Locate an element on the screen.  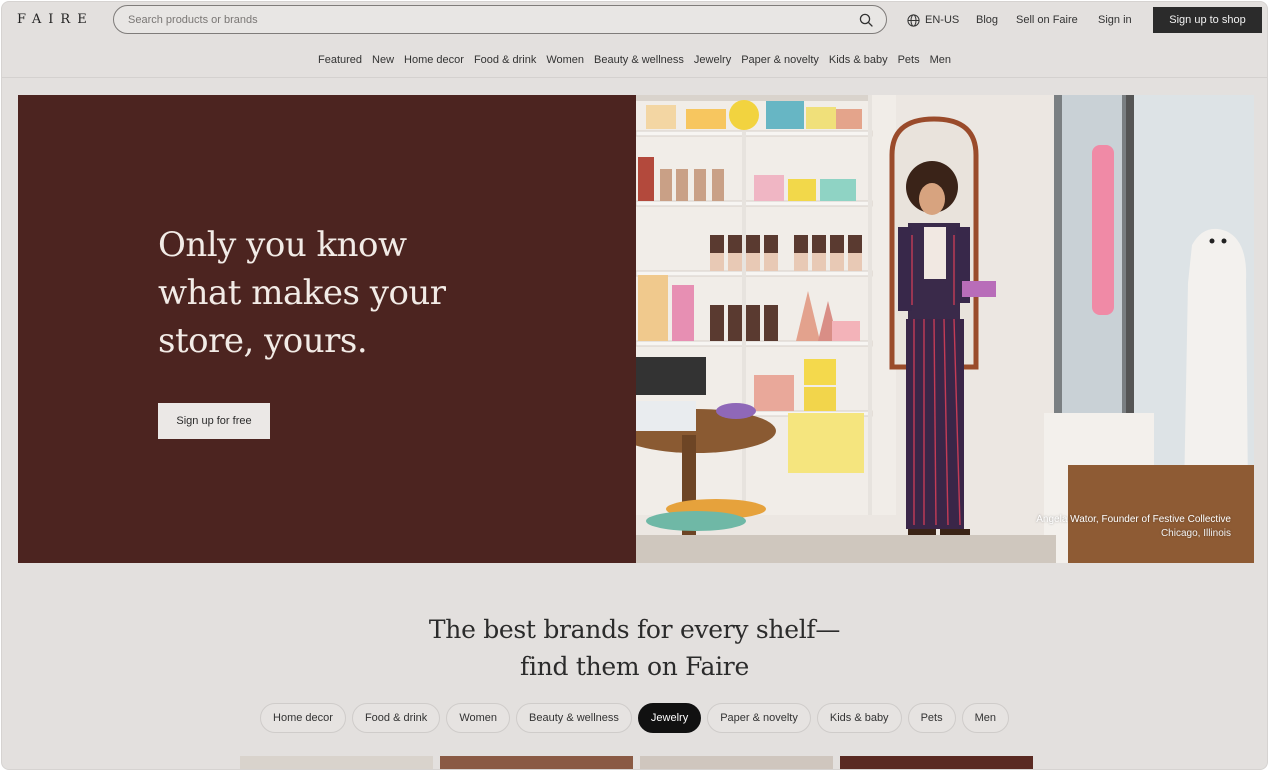
globe-icon is located at coordinates (913, 20).